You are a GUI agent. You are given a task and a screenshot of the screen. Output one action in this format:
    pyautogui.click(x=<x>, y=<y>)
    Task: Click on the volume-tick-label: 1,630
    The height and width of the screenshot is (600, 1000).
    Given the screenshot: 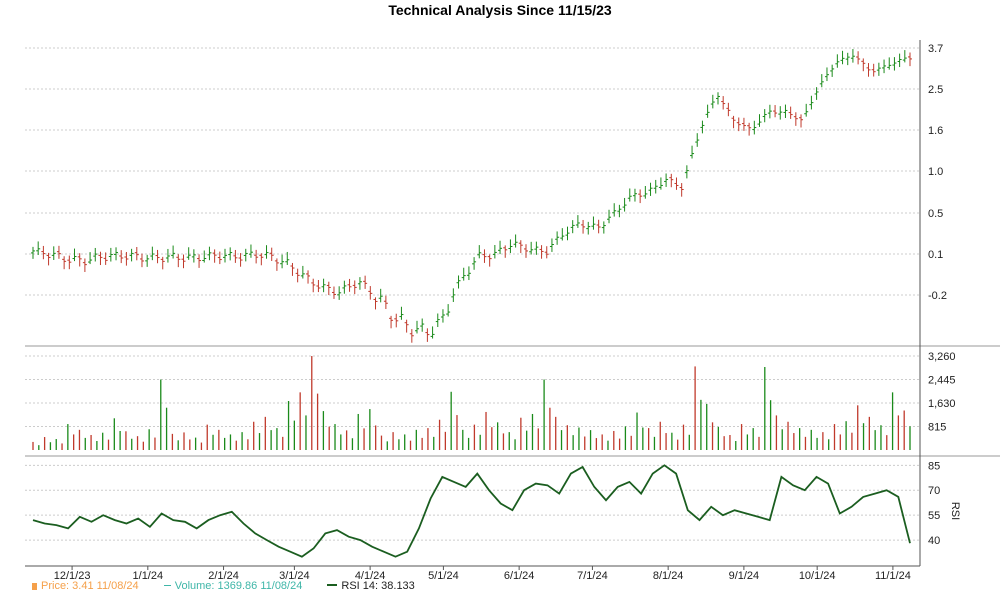 What is the action you would take?
    pyautogui.click(x=942, y=404)
    